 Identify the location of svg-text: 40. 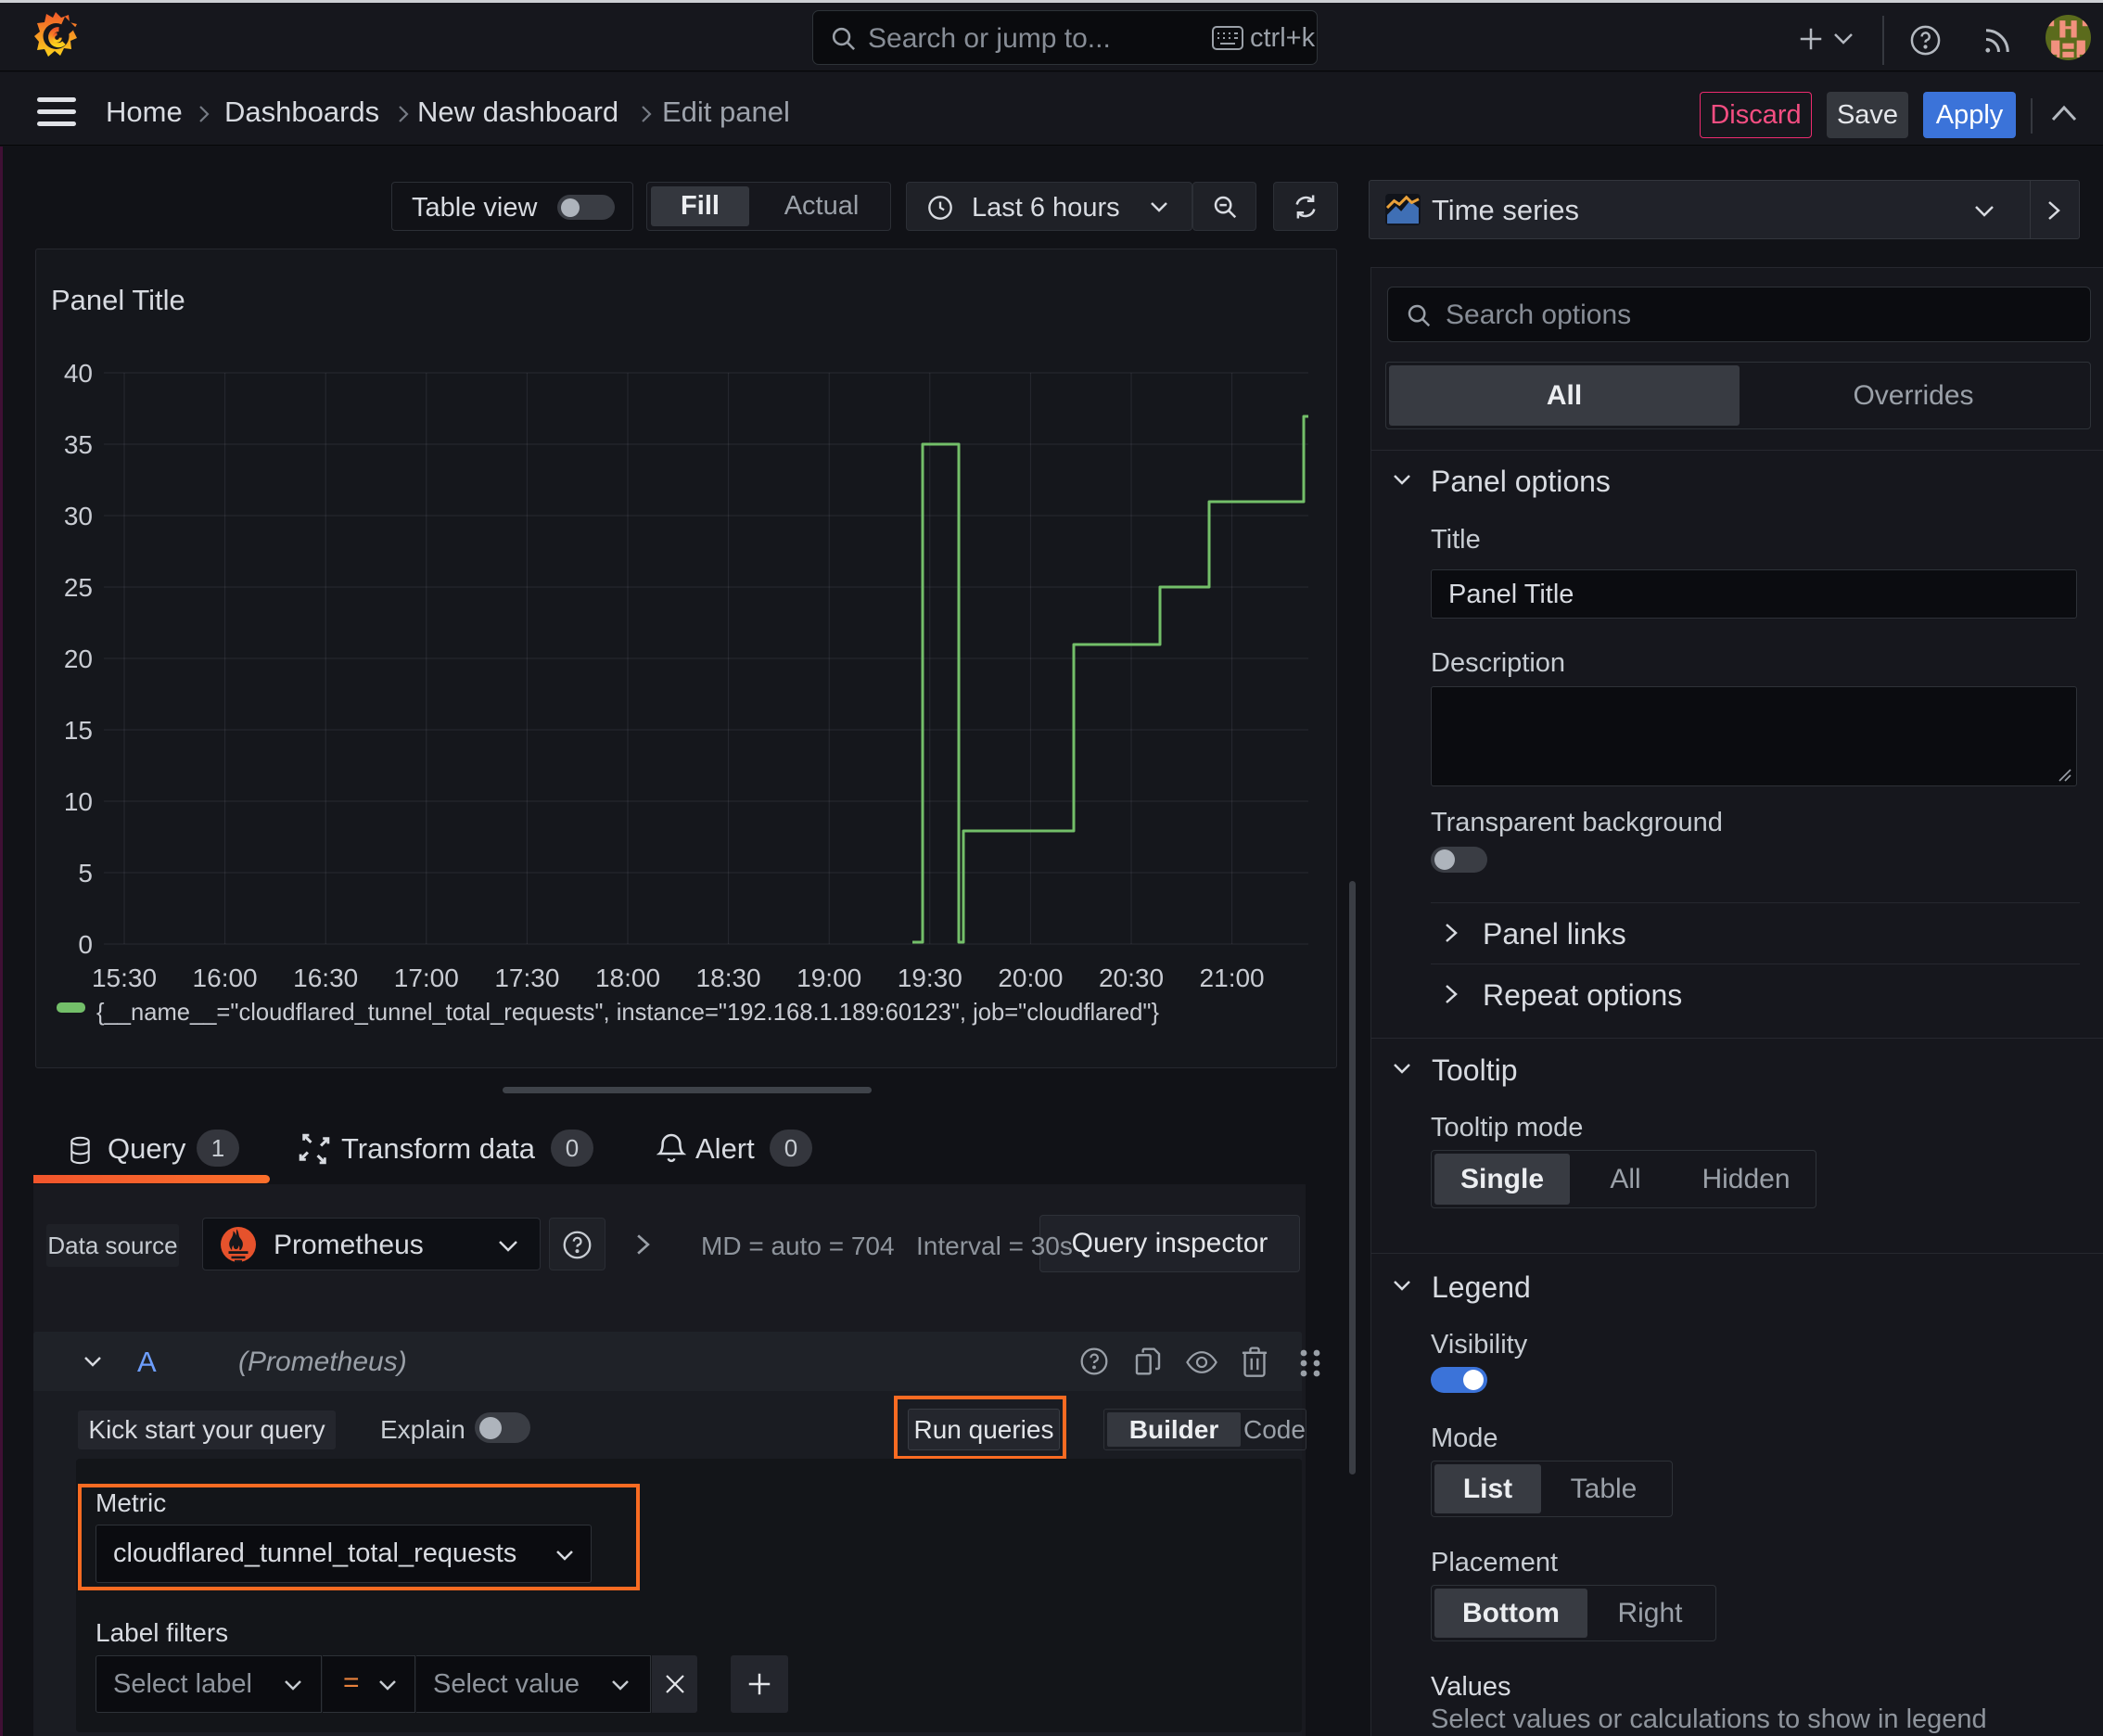
(78, 373).